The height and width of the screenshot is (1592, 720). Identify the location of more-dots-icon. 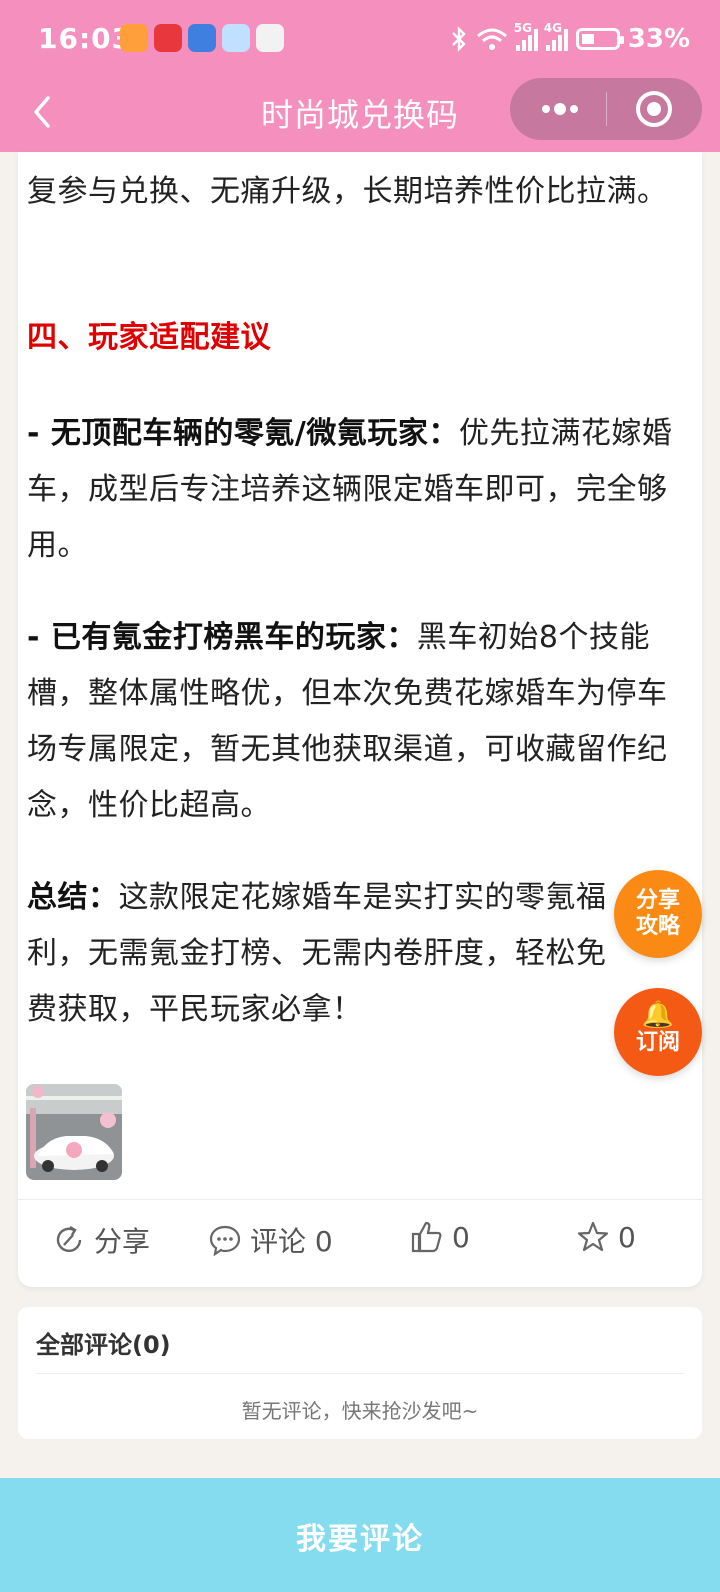
(560, 109).